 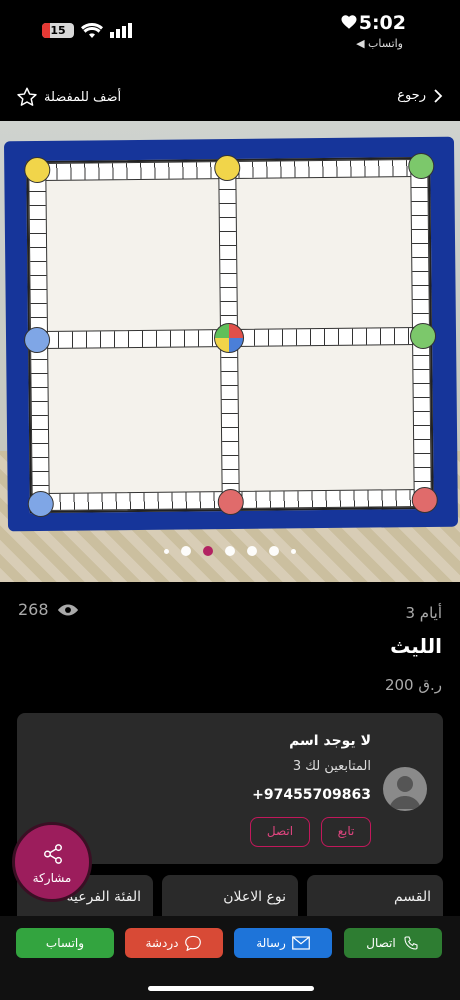 What do you see at coordinates (92, 30) in the screenshot?
I see `wifi-icon` at bounding box center [92, 30].